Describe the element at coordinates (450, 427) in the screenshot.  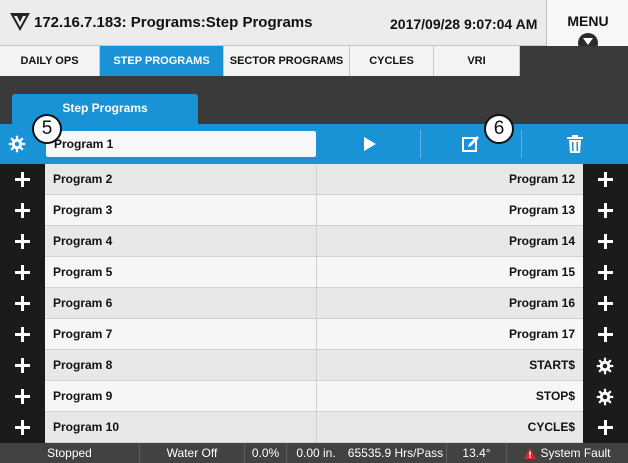
I see `program-cell-right: CYCLE$` at that location.